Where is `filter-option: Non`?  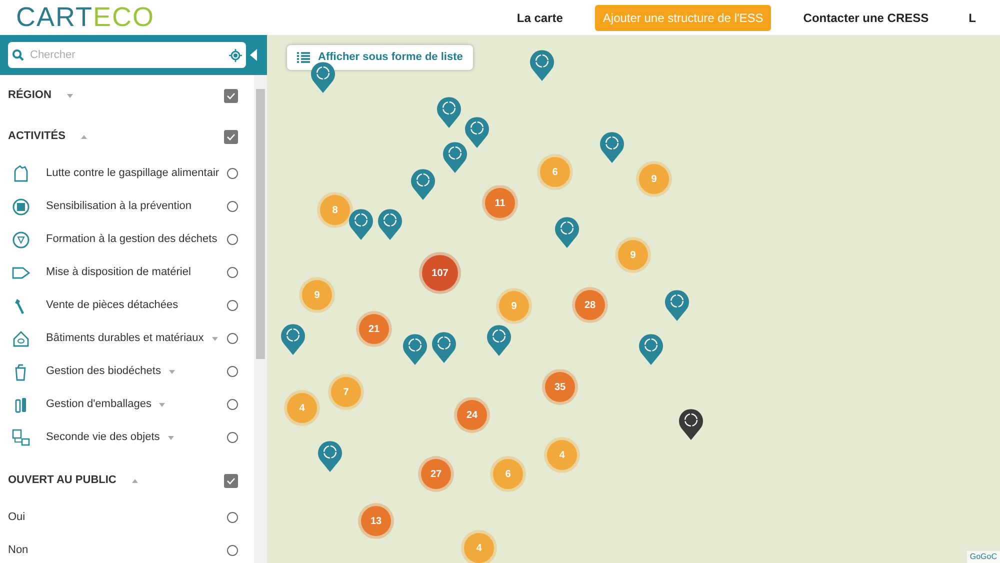 filter-option: Non is located at coordinates (18, 550).